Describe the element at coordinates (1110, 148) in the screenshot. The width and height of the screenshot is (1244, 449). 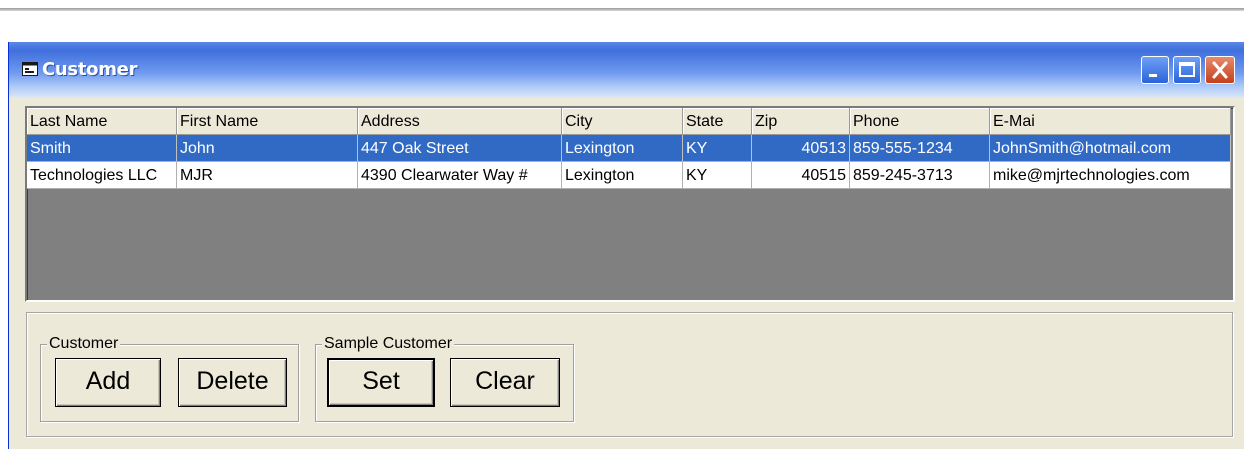
I see `table-cell: JohnSmith@hotmail.com` at that location.